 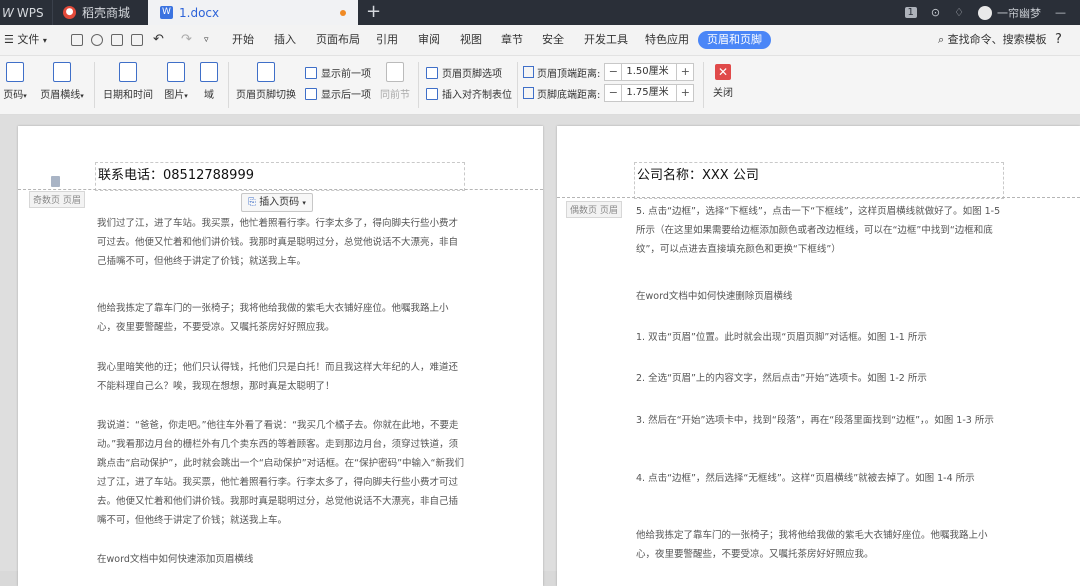 I want to click on command-search: ⌕ 查找命令、搜索模板, so click(x=992, y=40).